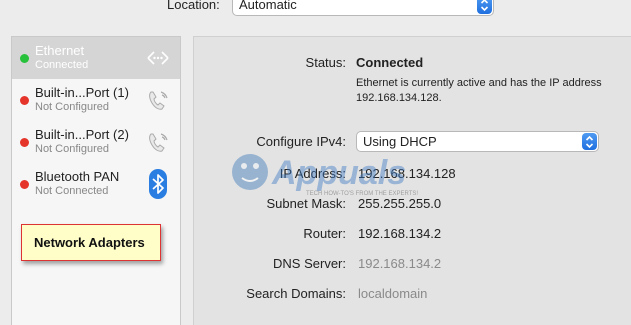  What do you see at coordinates (400, 233) in the screenshot?
I see `router-value: 192.168.134.2` at bounding box center [400, 233].